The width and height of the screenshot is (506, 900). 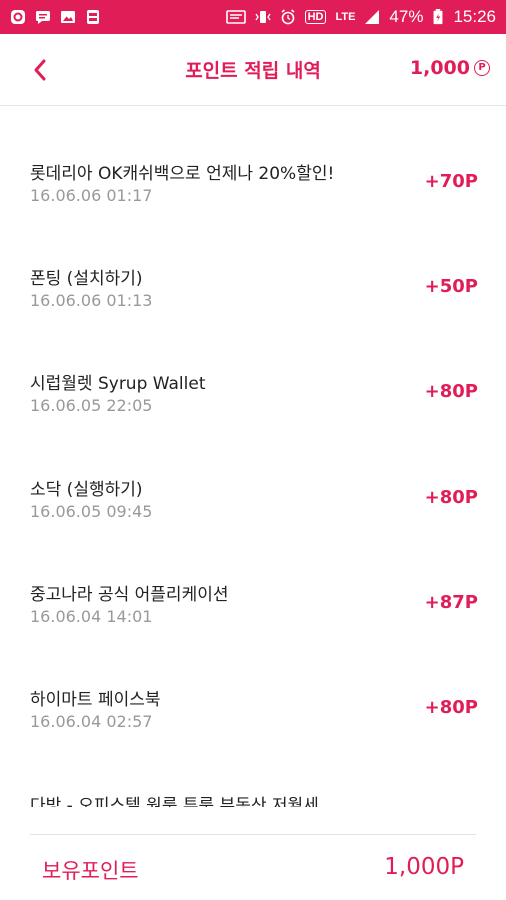 What do you see at coordinates (438, 17) in the screenshot?
I see `battery-charging-icon` at bounding box center [438, 17].